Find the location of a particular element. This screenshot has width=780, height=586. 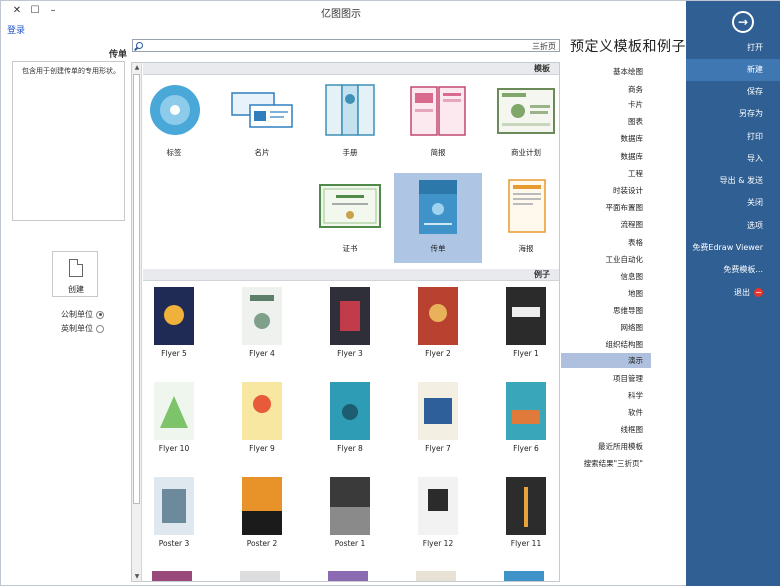

flyer-11-thumbnail is located at coordinates (526, 506).